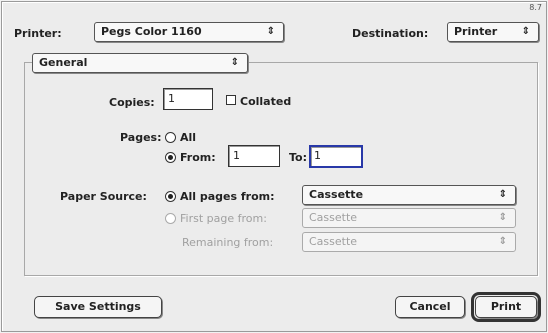  What do you see at coordinates (170, 137) in the screenshot?
I see `pages-all-radio` at bounding box center [170, 137].